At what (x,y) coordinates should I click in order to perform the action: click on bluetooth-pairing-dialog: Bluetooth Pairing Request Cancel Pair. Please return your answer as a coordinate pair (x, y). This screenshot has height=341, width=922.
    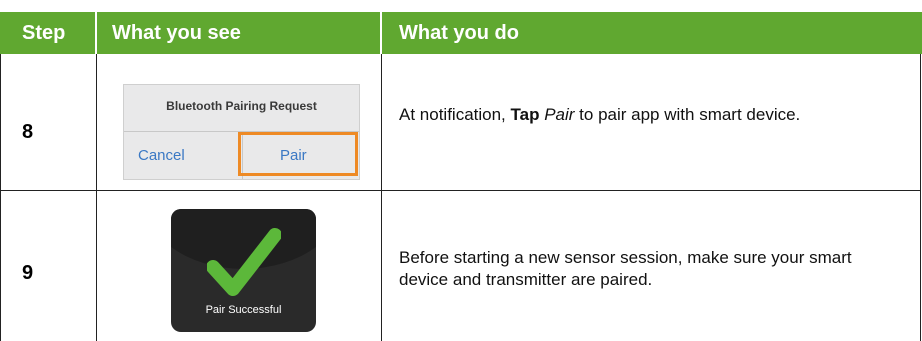
    Looking at the image, I should click on (241, 132).